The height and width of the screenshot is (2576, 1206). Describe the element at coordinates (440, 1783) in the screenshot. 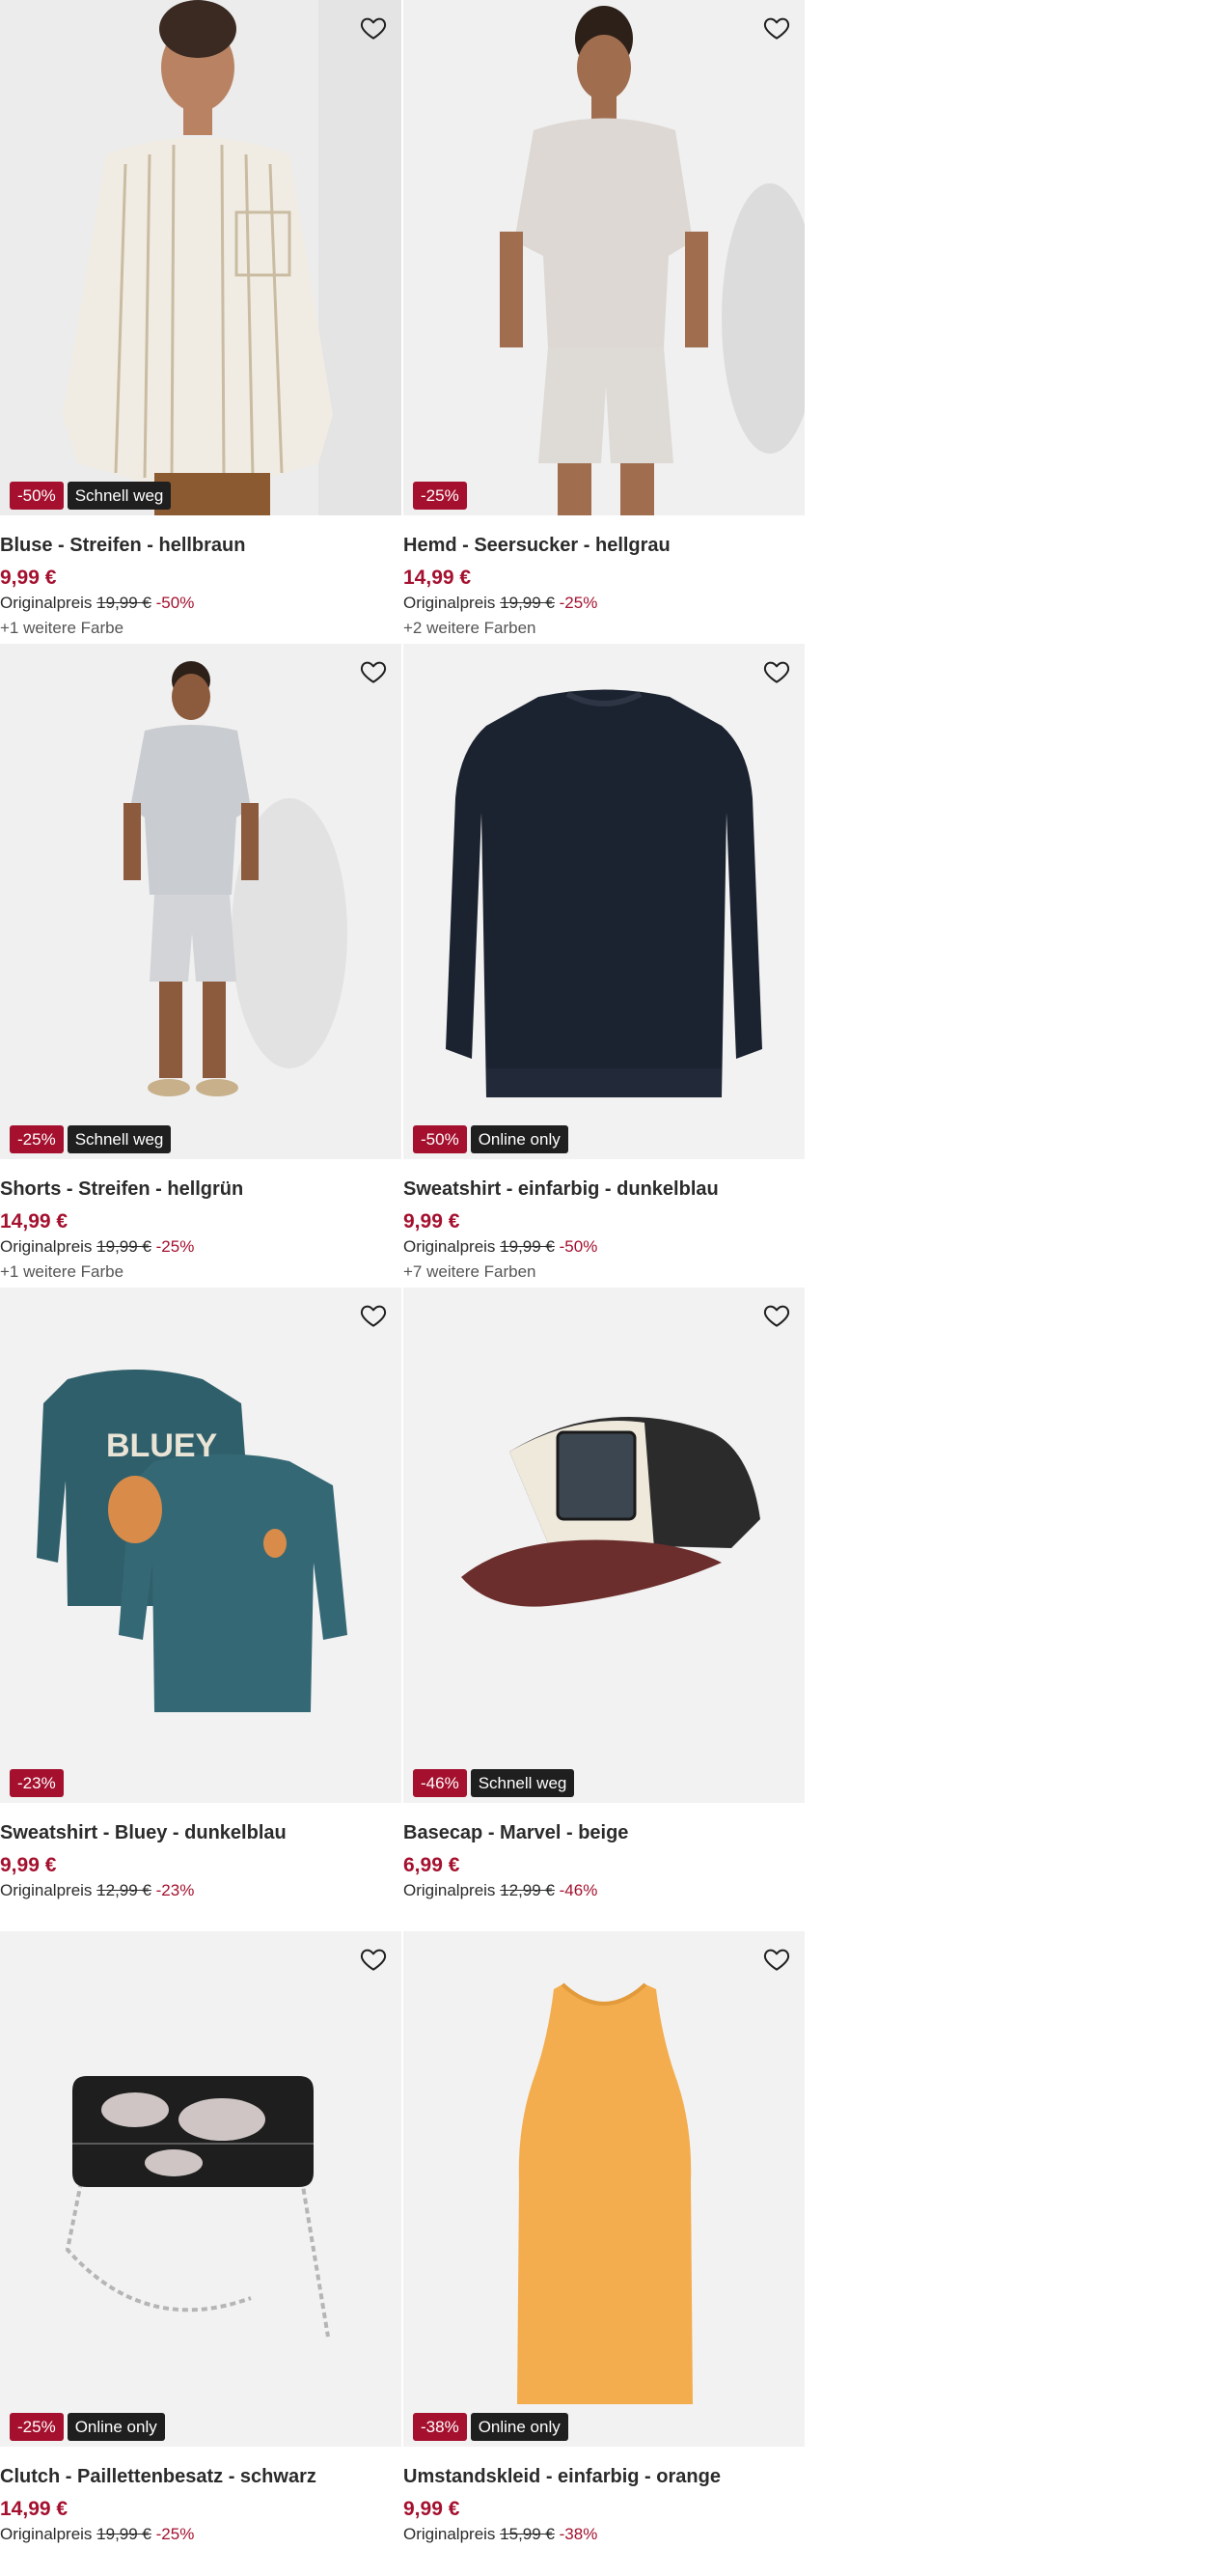

I see `discount-badge: -46%` at that location.